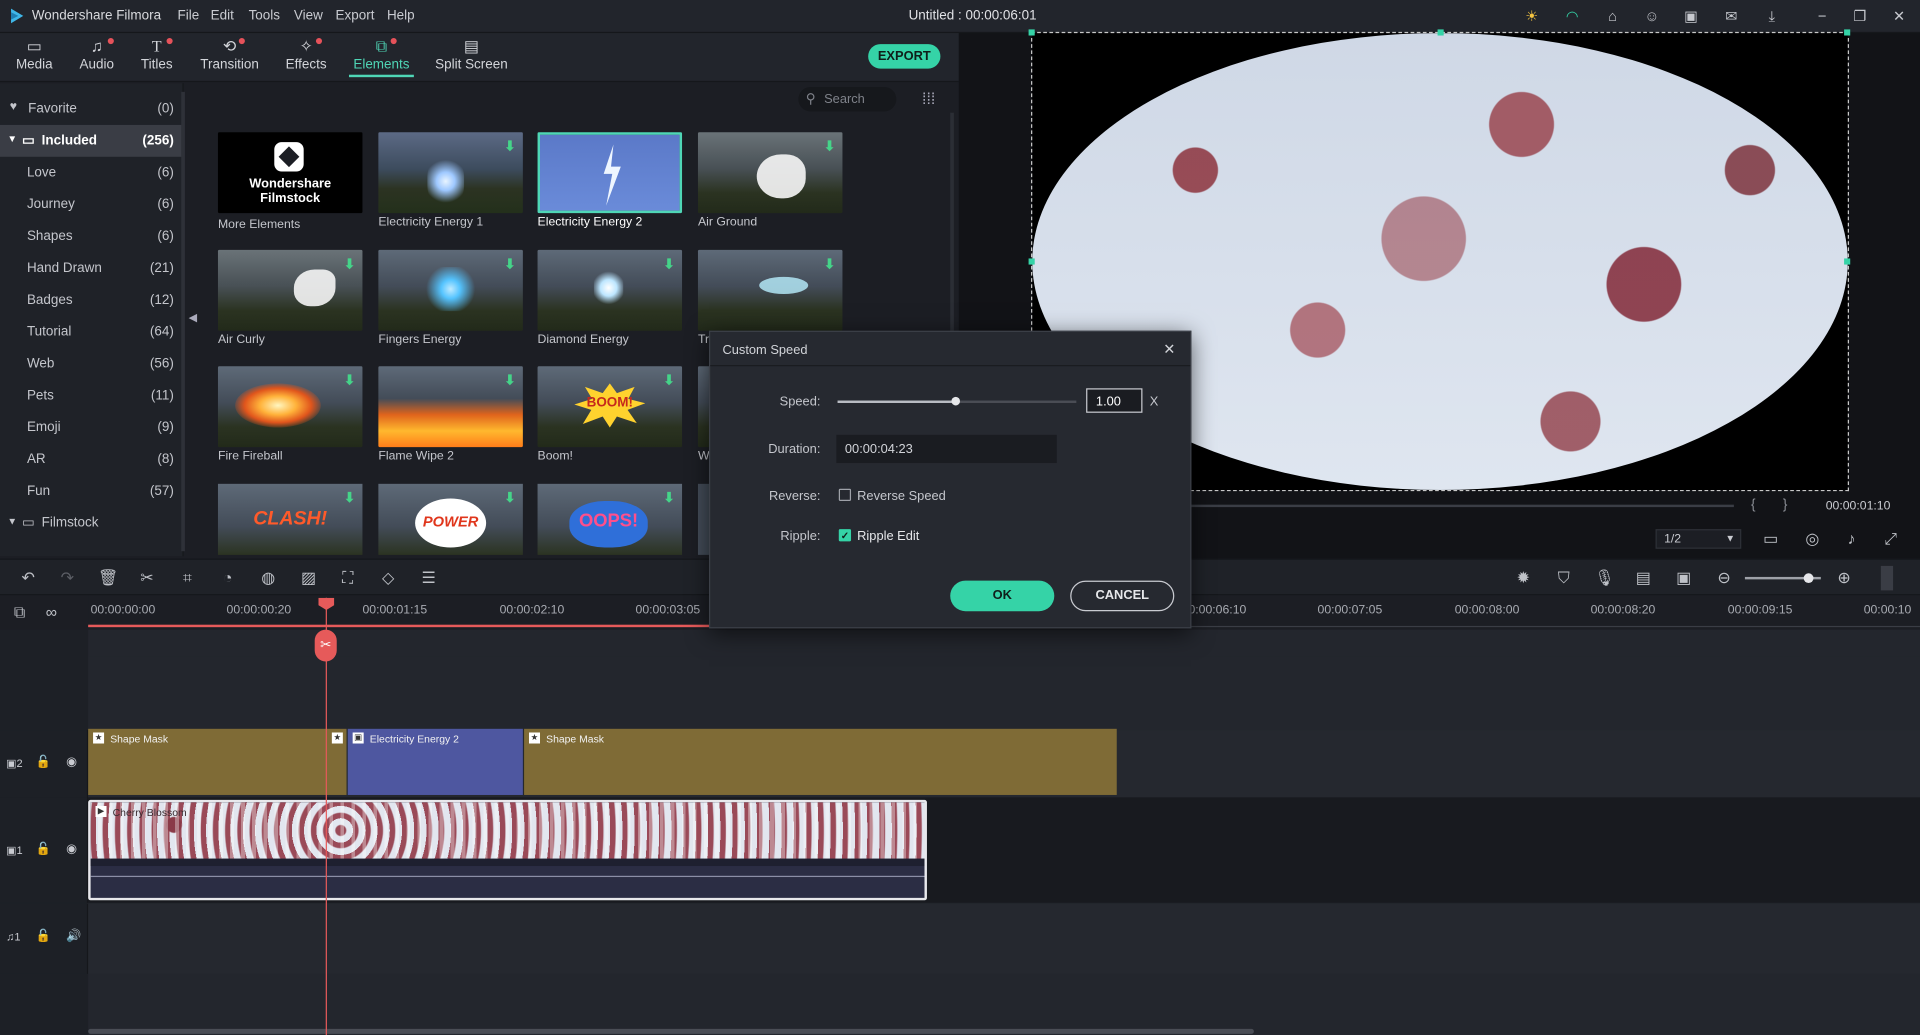  Describe the element at coordinates (450, 407) in the screenshot. I see `element-tile-flame-wipe-2: ⬇` at that location.